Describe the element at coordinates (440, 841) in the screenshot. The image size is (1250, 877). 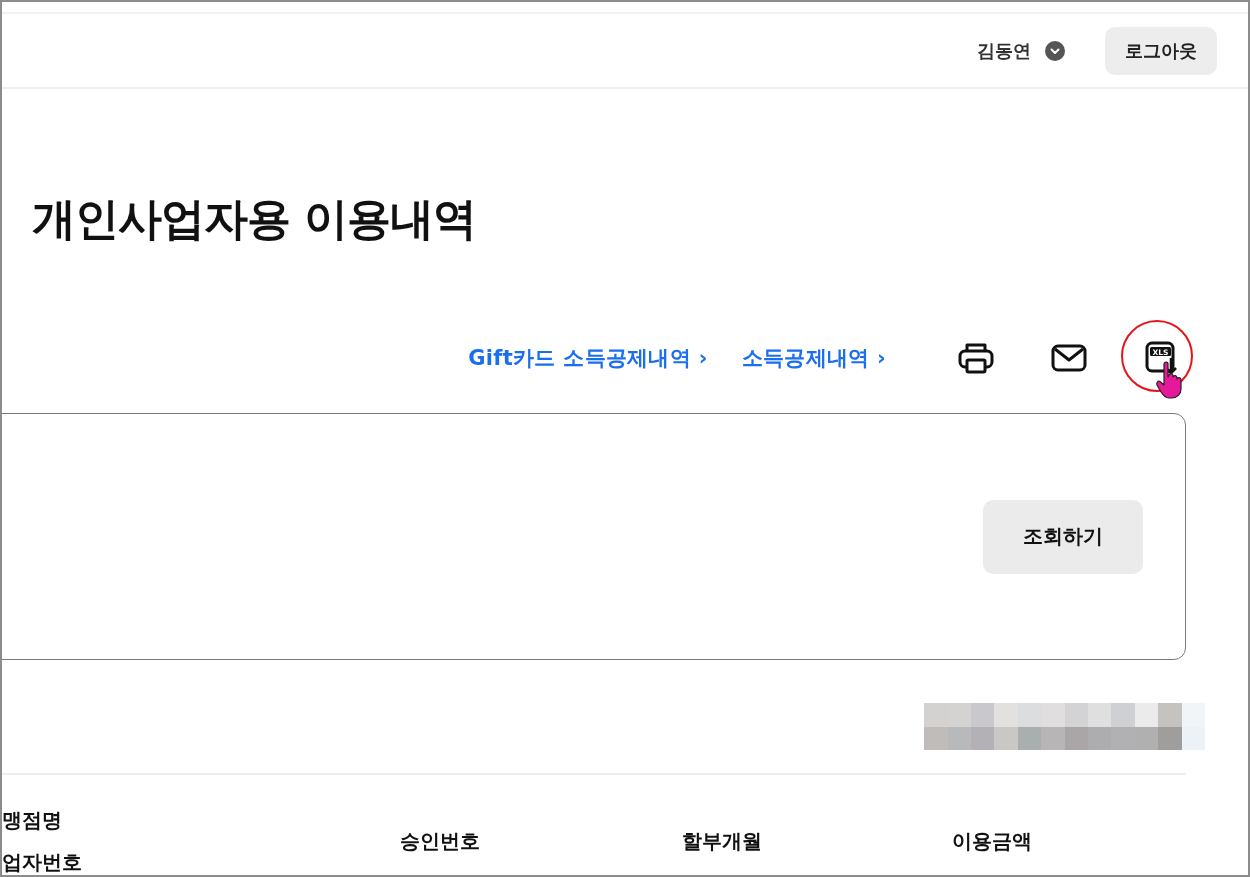
I see `column-header: 승인번호` at that location.